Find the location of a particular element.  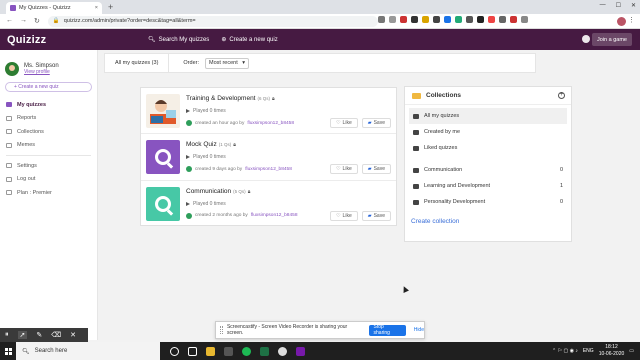

quiz-title: Mock Quiz (1 Qs) 🔒︎ is located at coordinates (211, 144).